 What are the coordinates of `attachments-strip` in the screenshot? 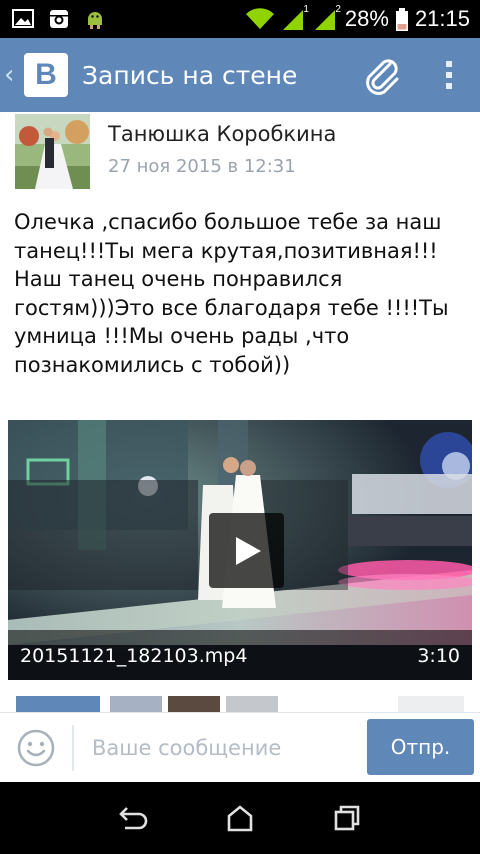 It's located at (240, 704).